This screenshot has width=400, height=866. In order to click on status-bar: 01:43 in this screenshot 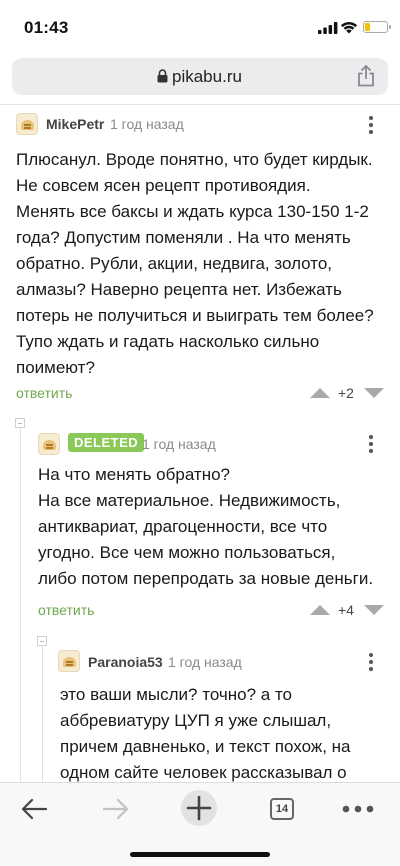, I will do `click(200, 26)`.